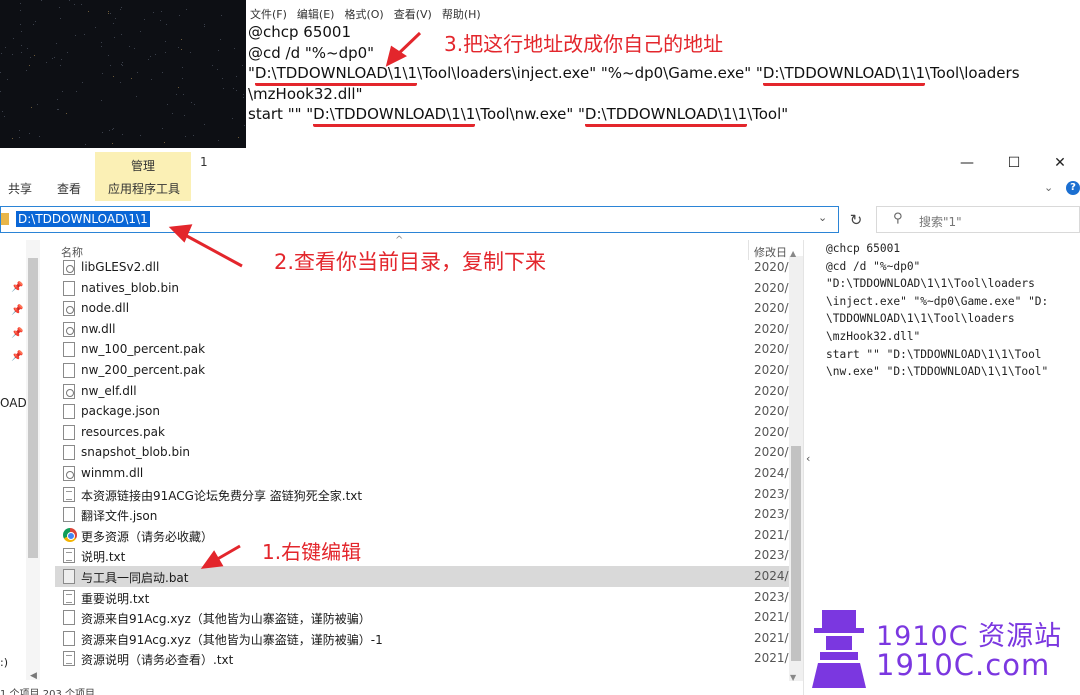 This screenshot has width=1080, height=695. I want to click on window-title: 1, so click(204, 162).